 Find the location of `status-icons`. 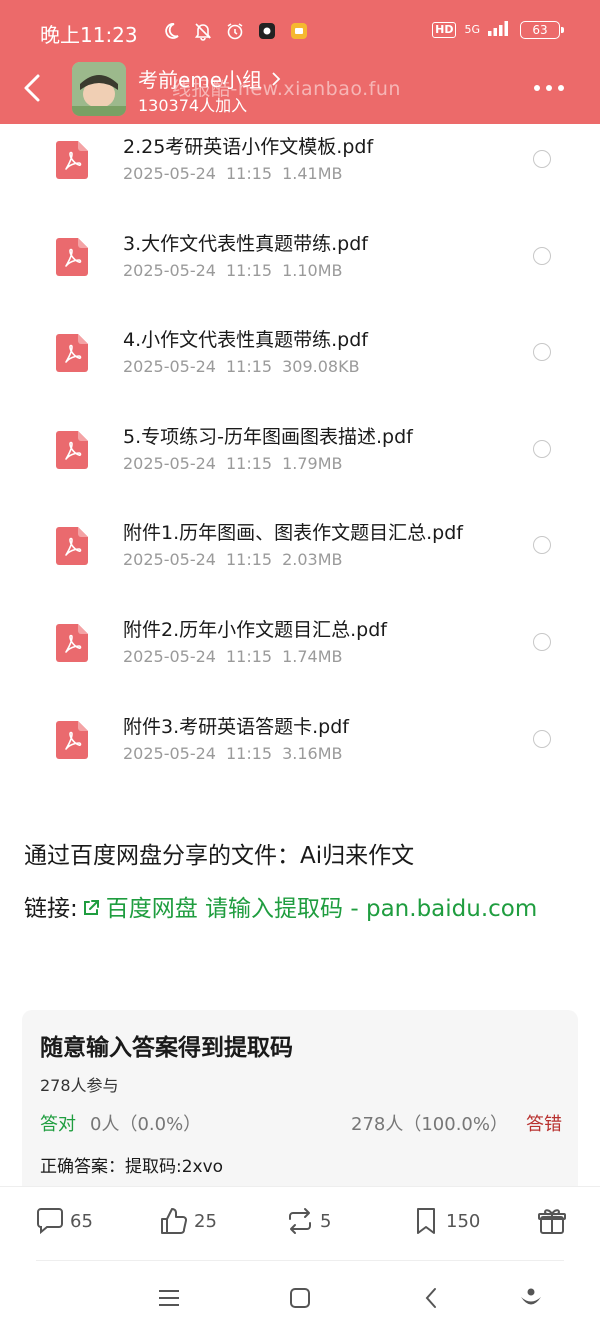

status-icons is located at coordinates (235, 31).